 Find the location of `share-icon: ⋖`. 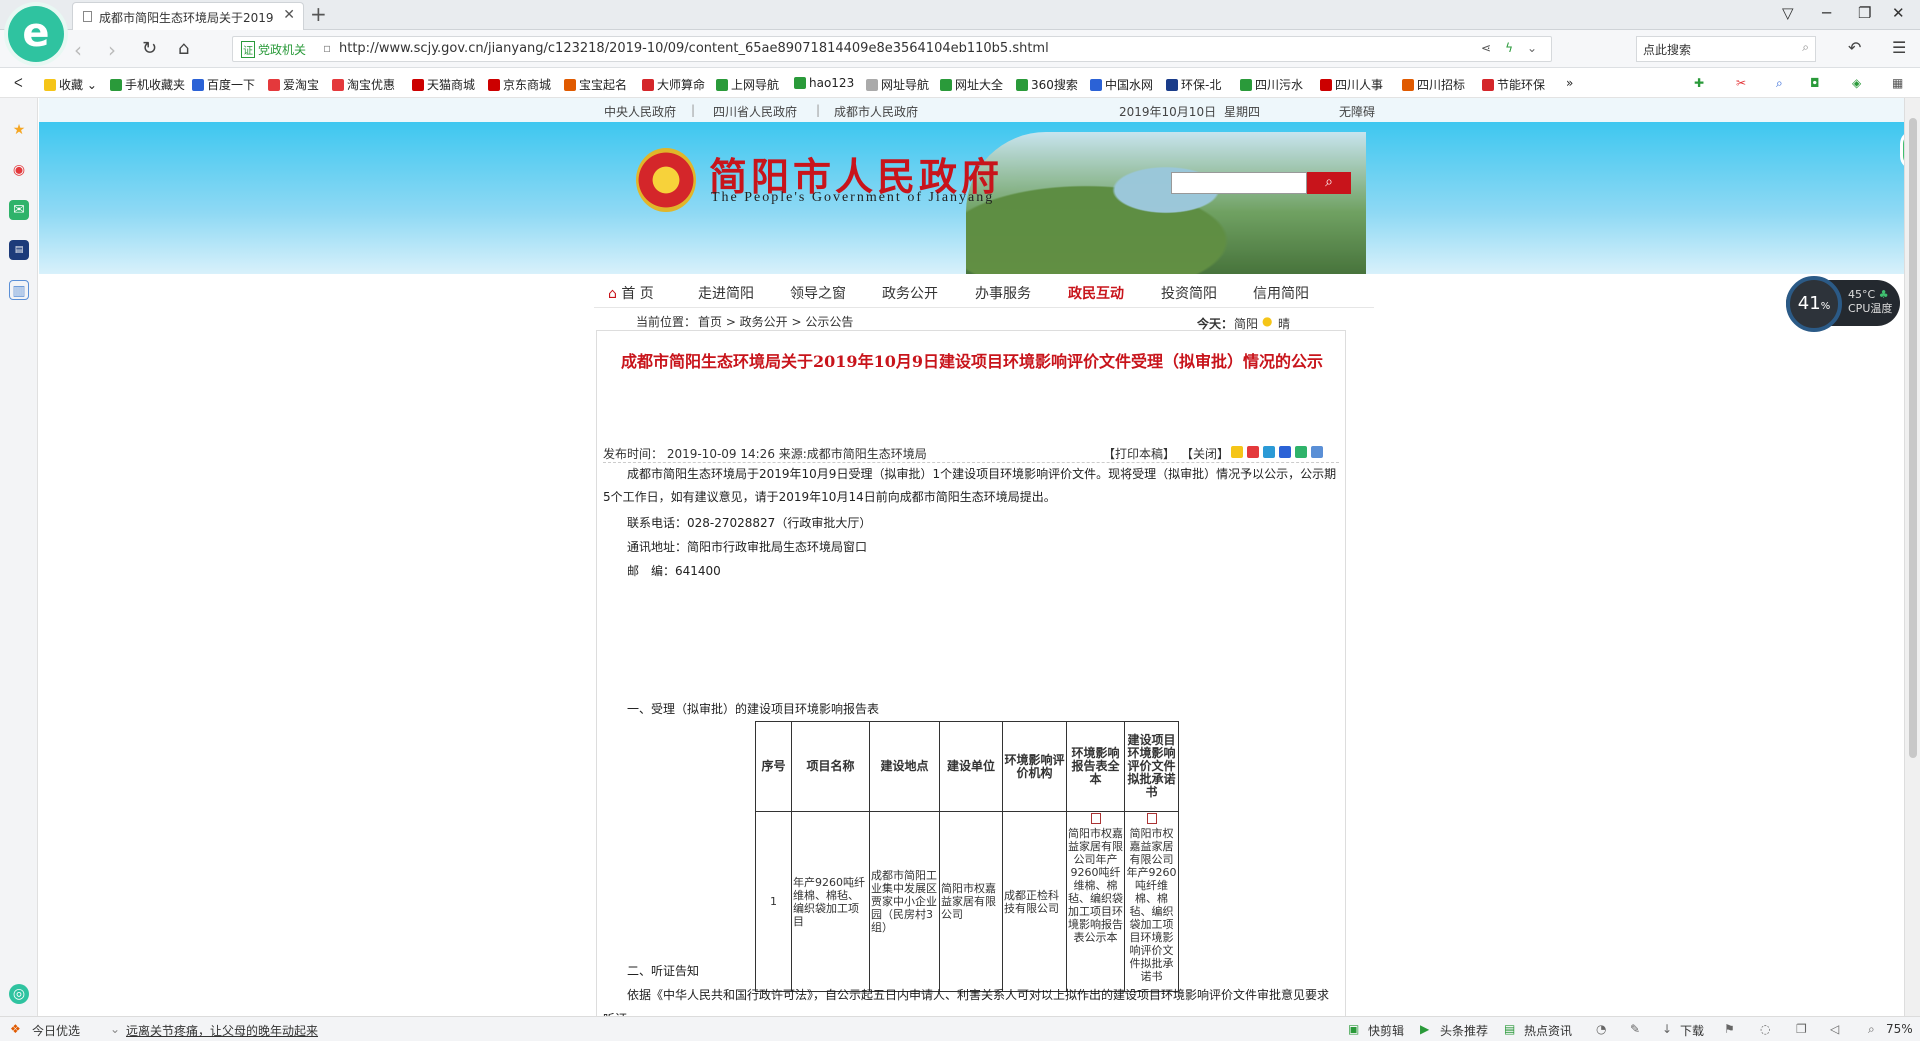

share-icon: ⋖ is located at coordinates (1486, 48).